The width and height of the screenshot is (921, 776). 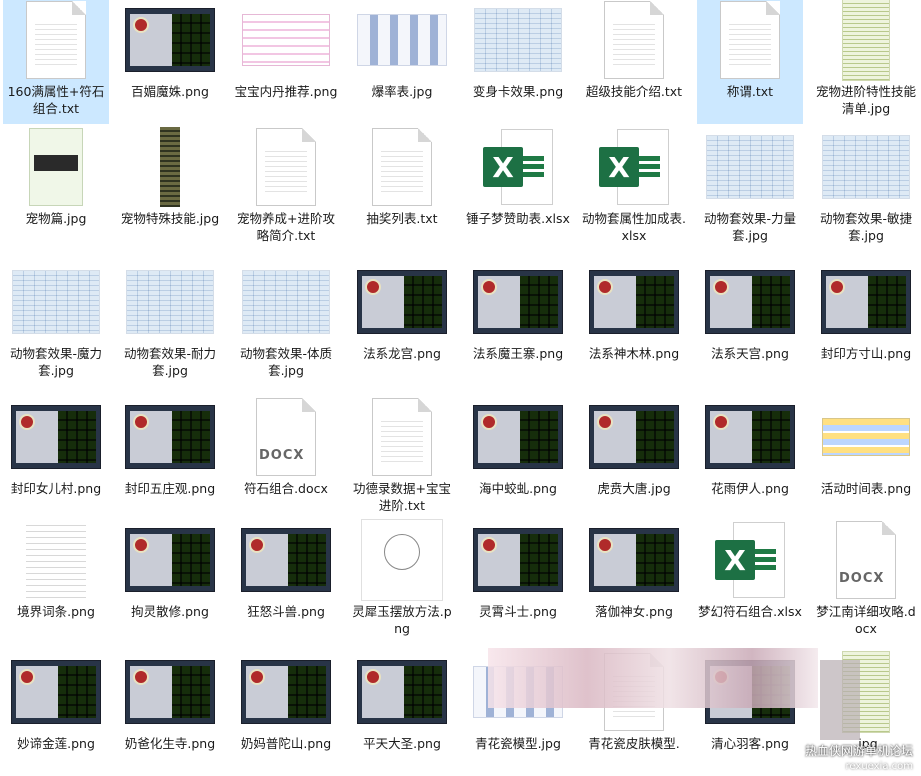 I want to click on watermark-url: rexuexia.com, so click(x=879, y=766).